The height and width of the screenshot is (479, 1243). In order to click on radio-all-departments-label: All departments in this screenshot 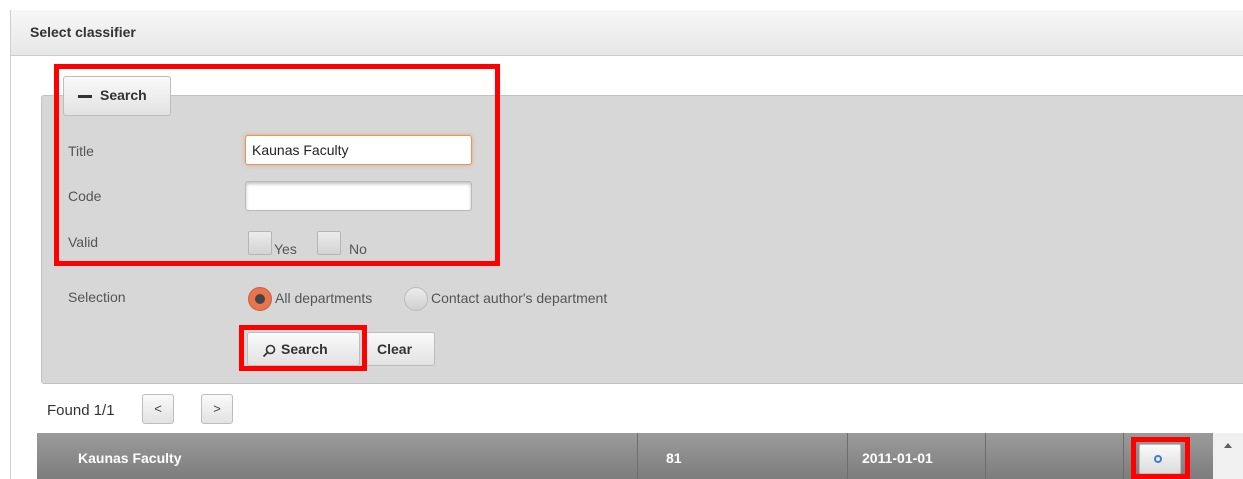, I will do `click(324, 298)`.